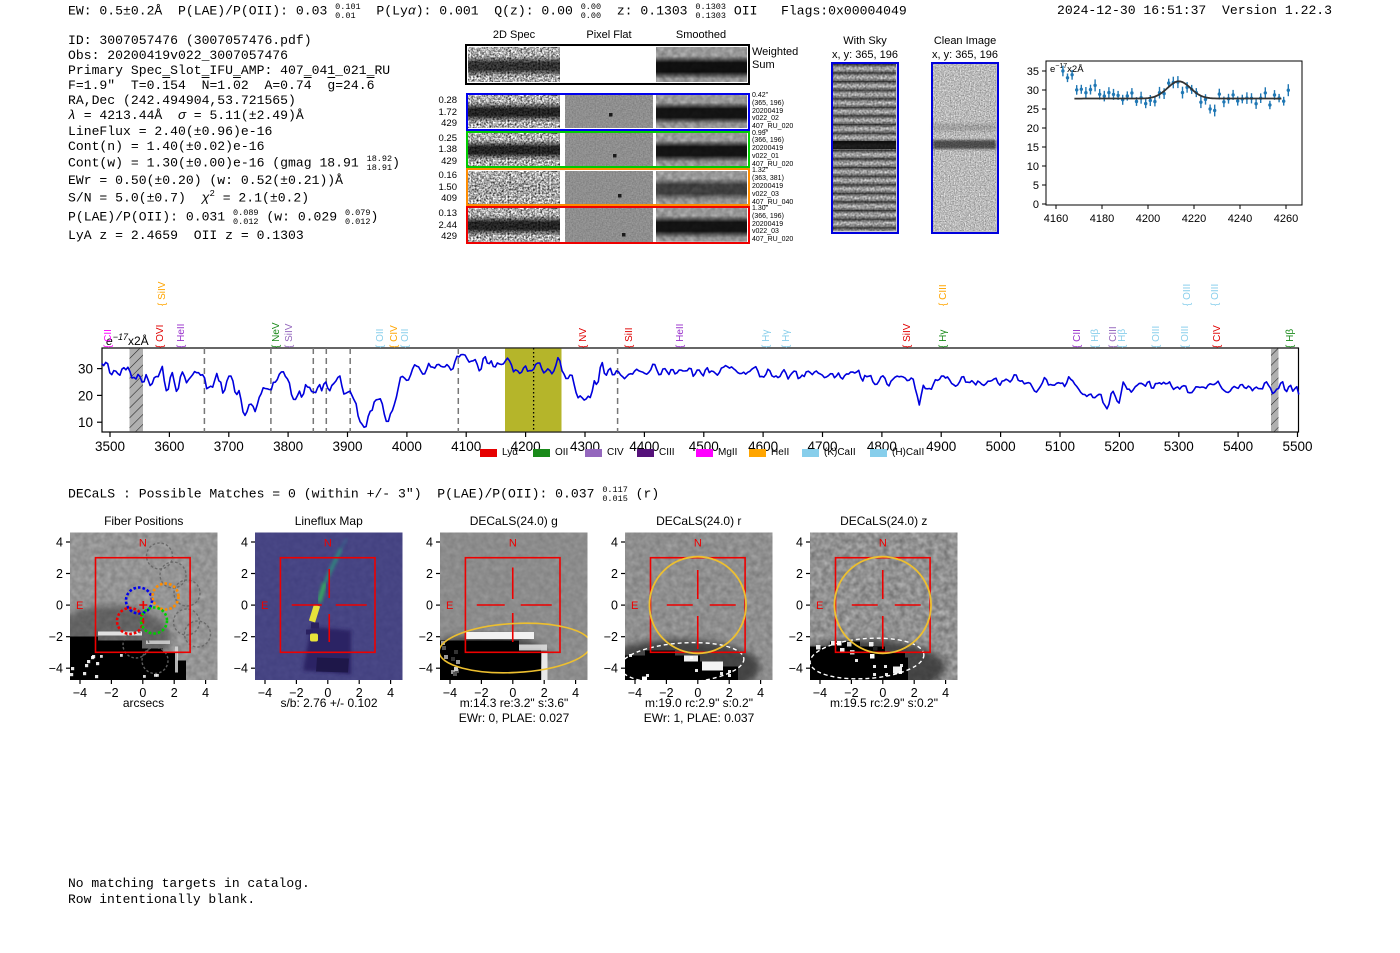 The width and height of the screenshot is (1400, 953). What do you see at coordinates (169, 446) in the screenshot?
I see `svg-text: 3600` at bounding box center [169, 446].